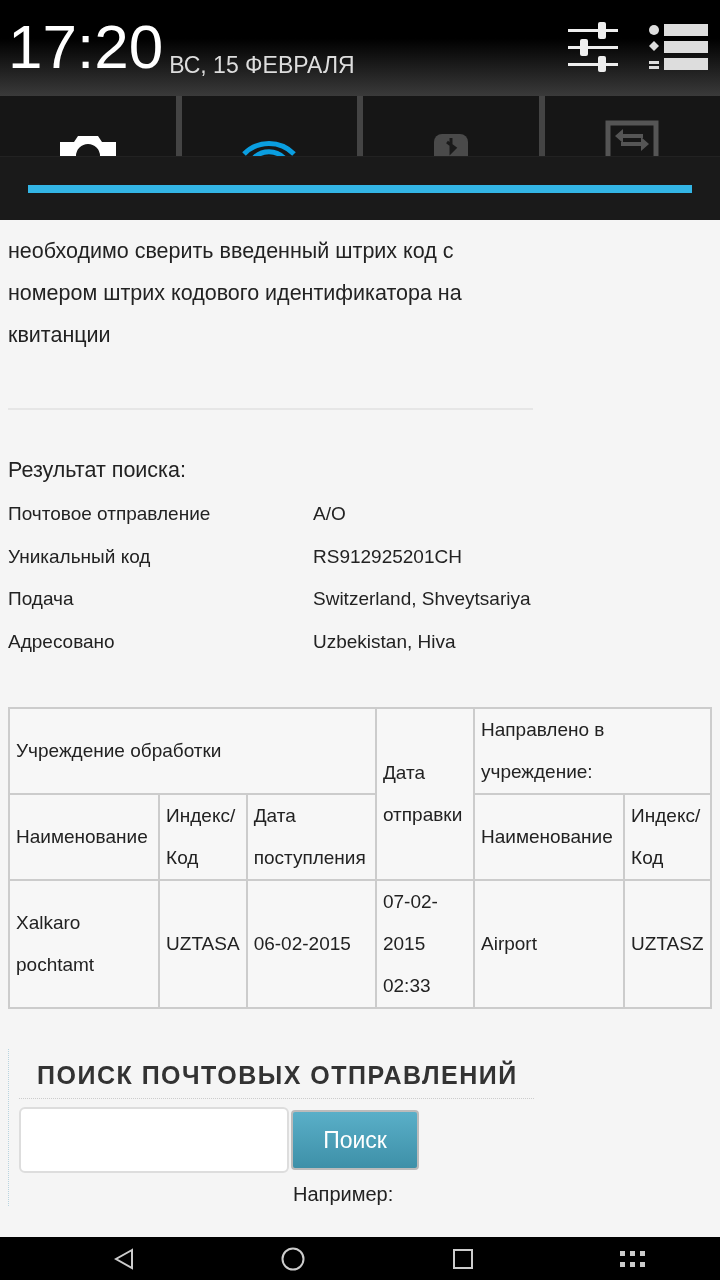  I want to click on home-icon, so click(293, 1258).